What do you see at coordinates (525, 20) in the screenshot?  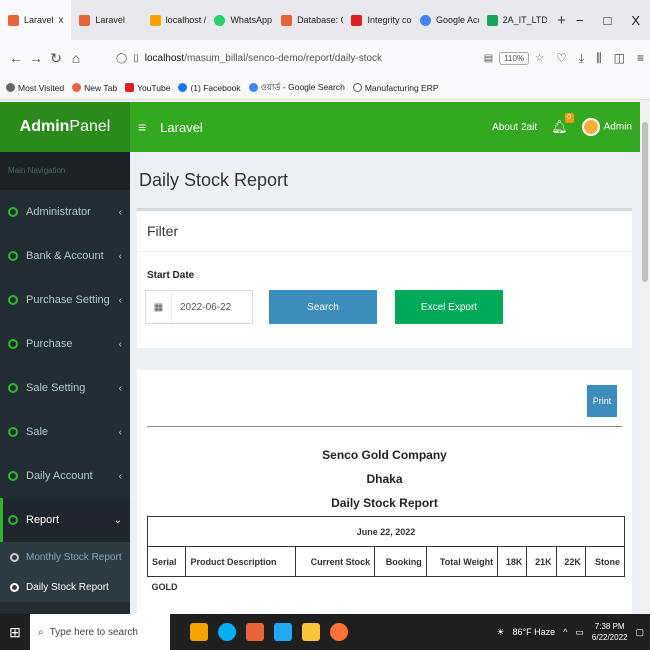 I see `tab-label: 2A_IT_LTD_TASK` at bounding box center [525, 20].